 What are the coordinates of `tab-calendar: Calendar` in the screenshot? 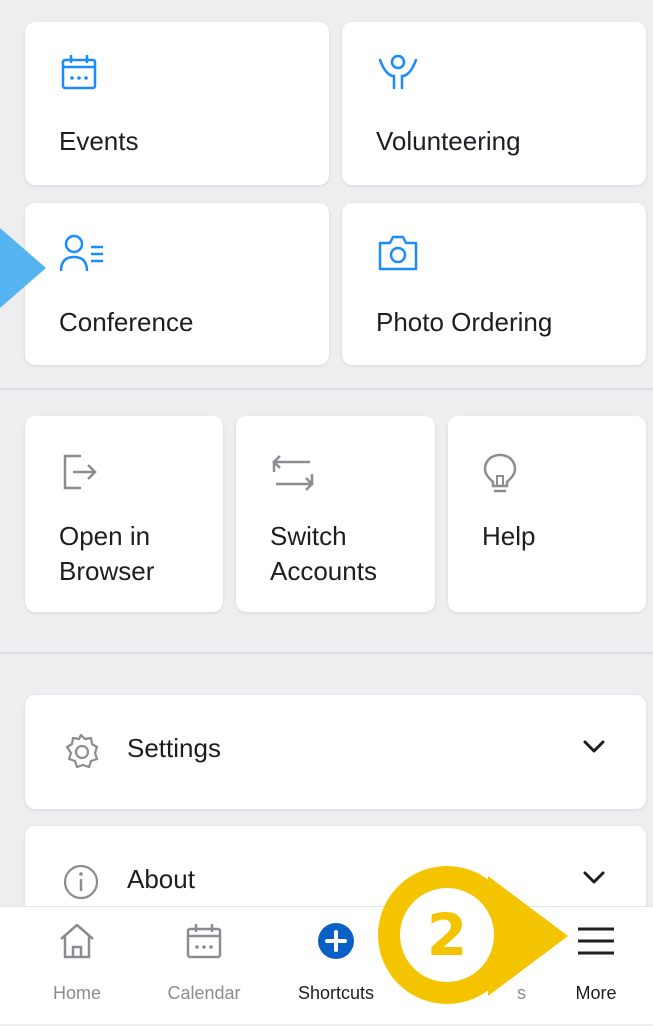 It's located at (204, 965).